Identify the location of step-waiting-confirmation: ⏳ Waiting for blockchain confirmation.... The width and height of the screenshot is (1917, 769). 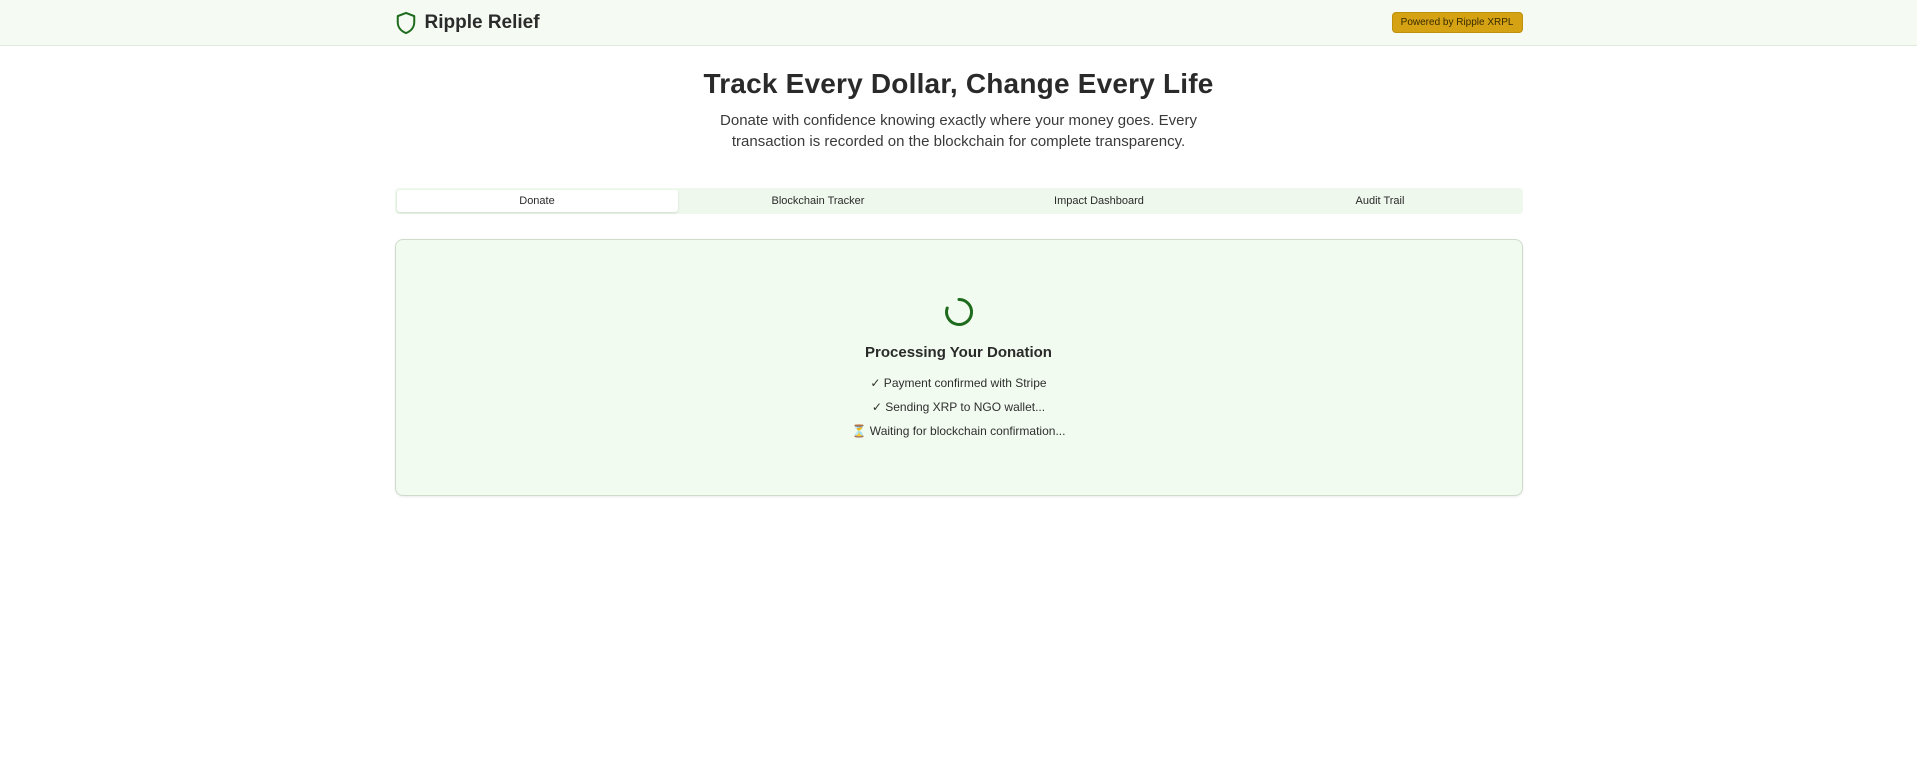
(958, 431).